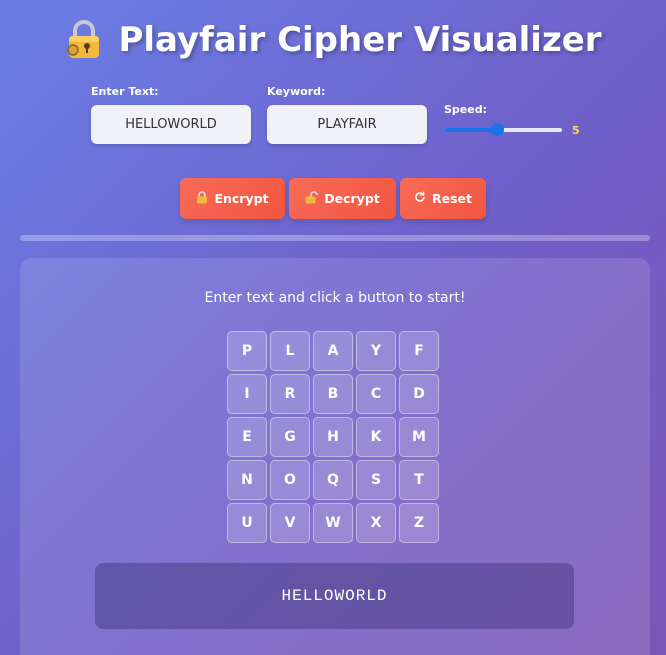  What do you see at coordinates (247, 394) in the screenshot?
I see `grid-cell: I` at bounding box center [247, 394].